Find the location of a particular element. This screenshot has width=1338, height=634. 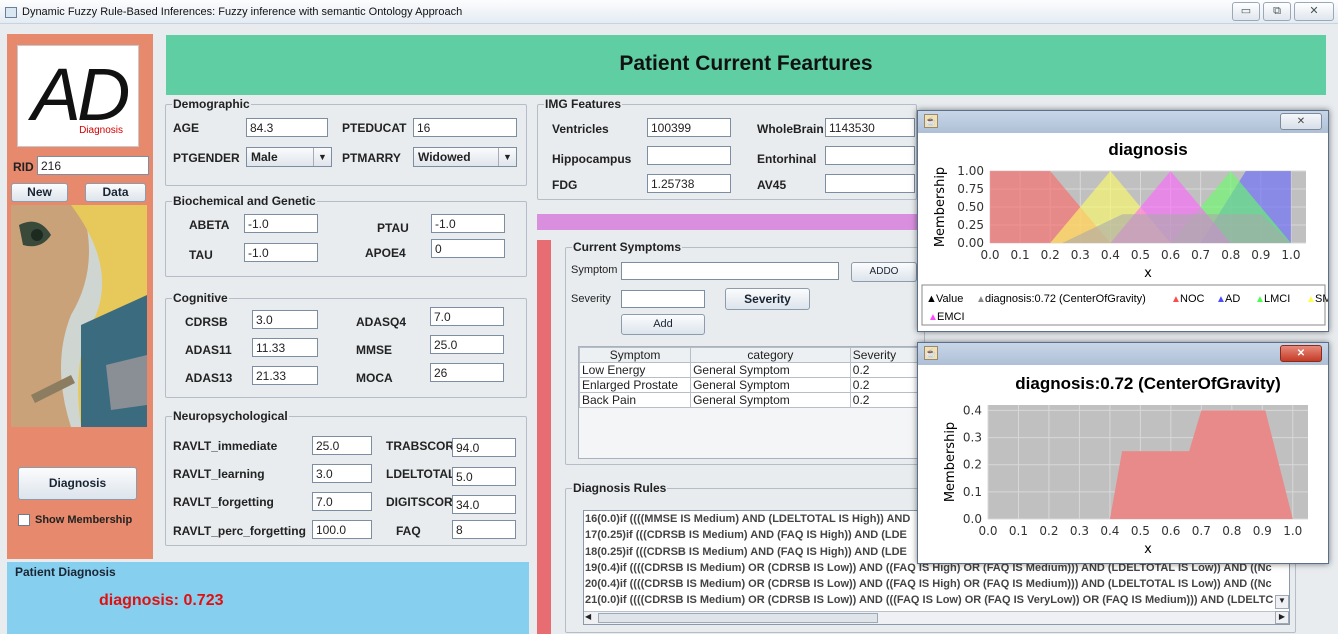

y-tick-label: 0.75 is located at coordinates (970, 189).